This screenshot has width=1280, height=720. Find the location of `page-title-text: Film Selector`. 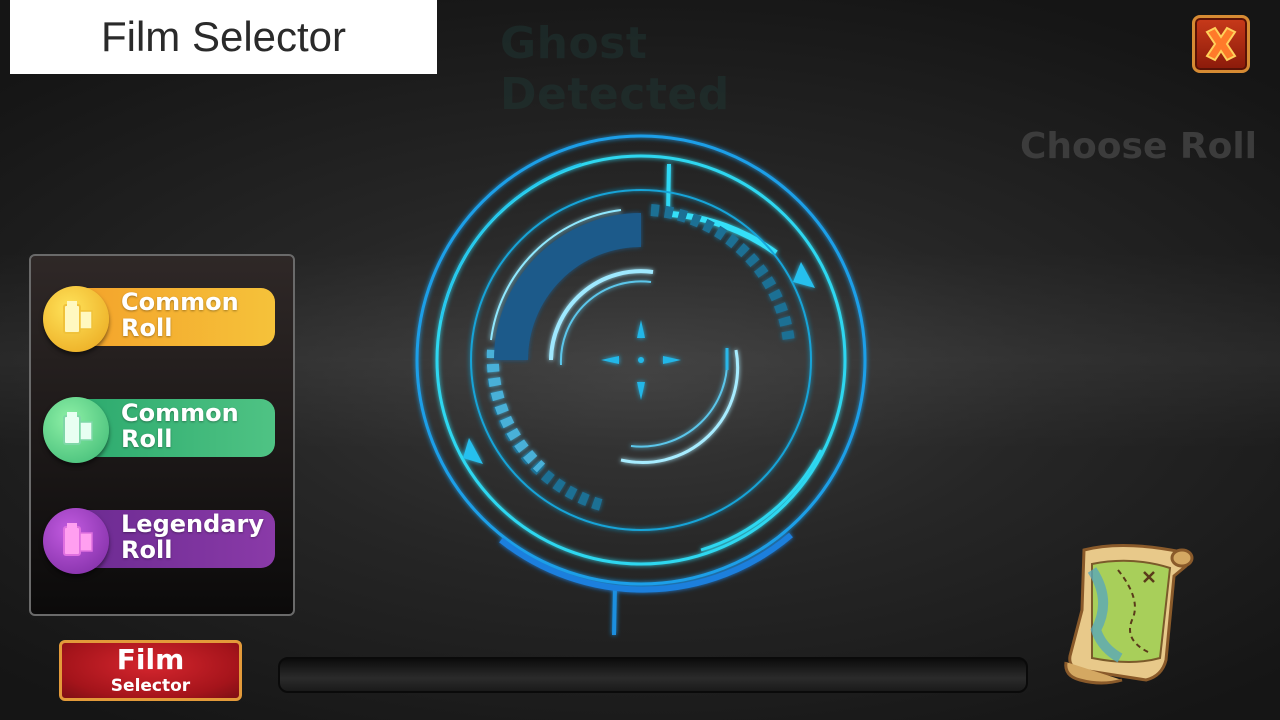

page-title-text: Film Selector is located at coordinates (223, 36).